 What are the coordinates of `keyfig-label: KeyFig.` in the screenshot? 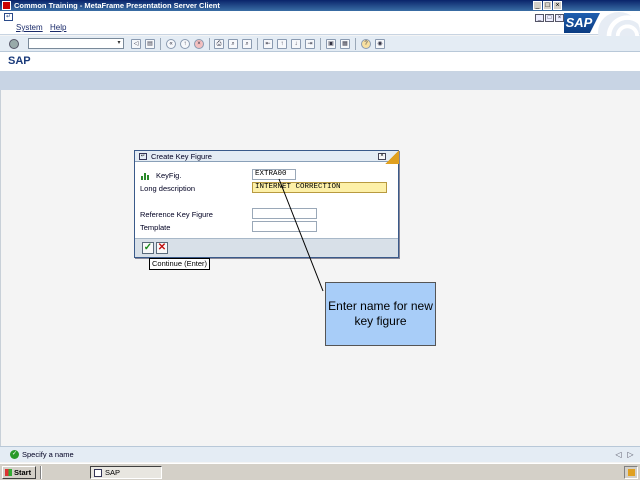 It's located at (169, 175).